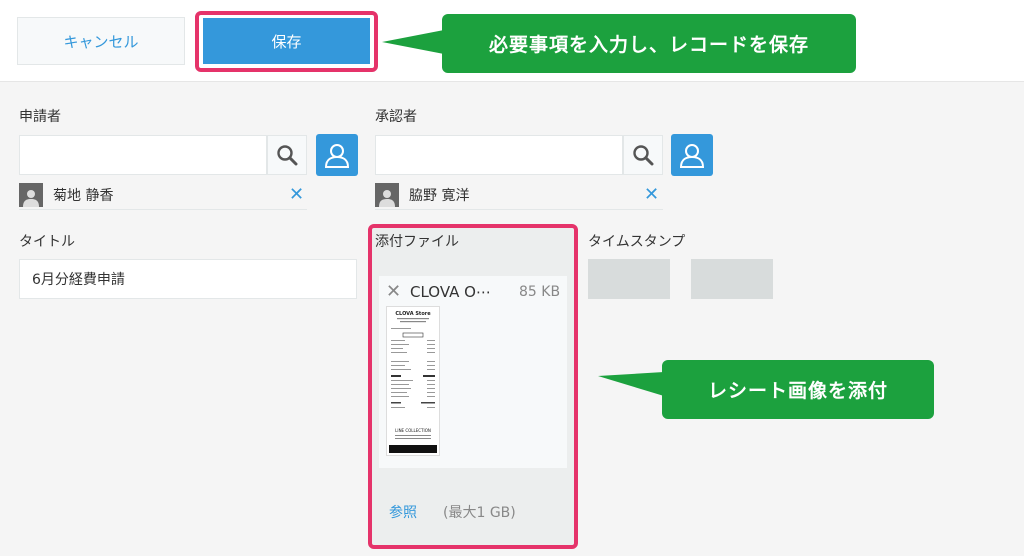 This screenshot has height=556, width=1024. Describe the element at coordinates (393, 291) in the screenshot. I see `remove-file-icon: ✕` at that location.